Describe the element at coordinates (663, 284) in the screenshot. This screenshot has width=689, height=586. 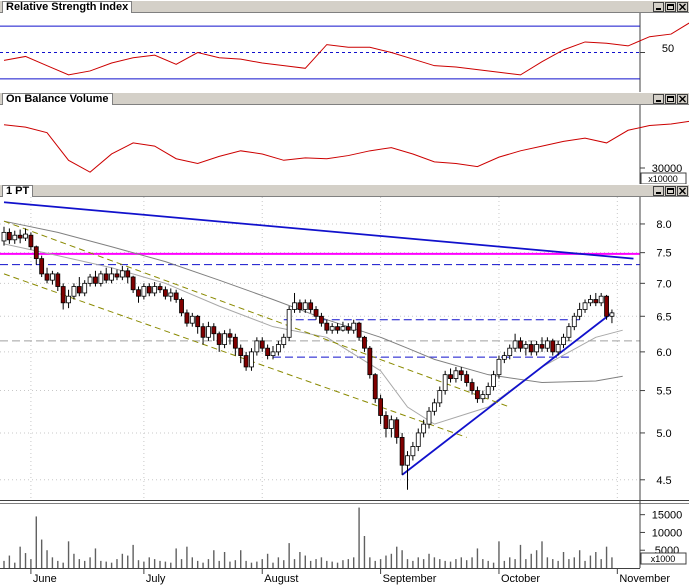
I see `price-tick-label: 7.0` at that location.